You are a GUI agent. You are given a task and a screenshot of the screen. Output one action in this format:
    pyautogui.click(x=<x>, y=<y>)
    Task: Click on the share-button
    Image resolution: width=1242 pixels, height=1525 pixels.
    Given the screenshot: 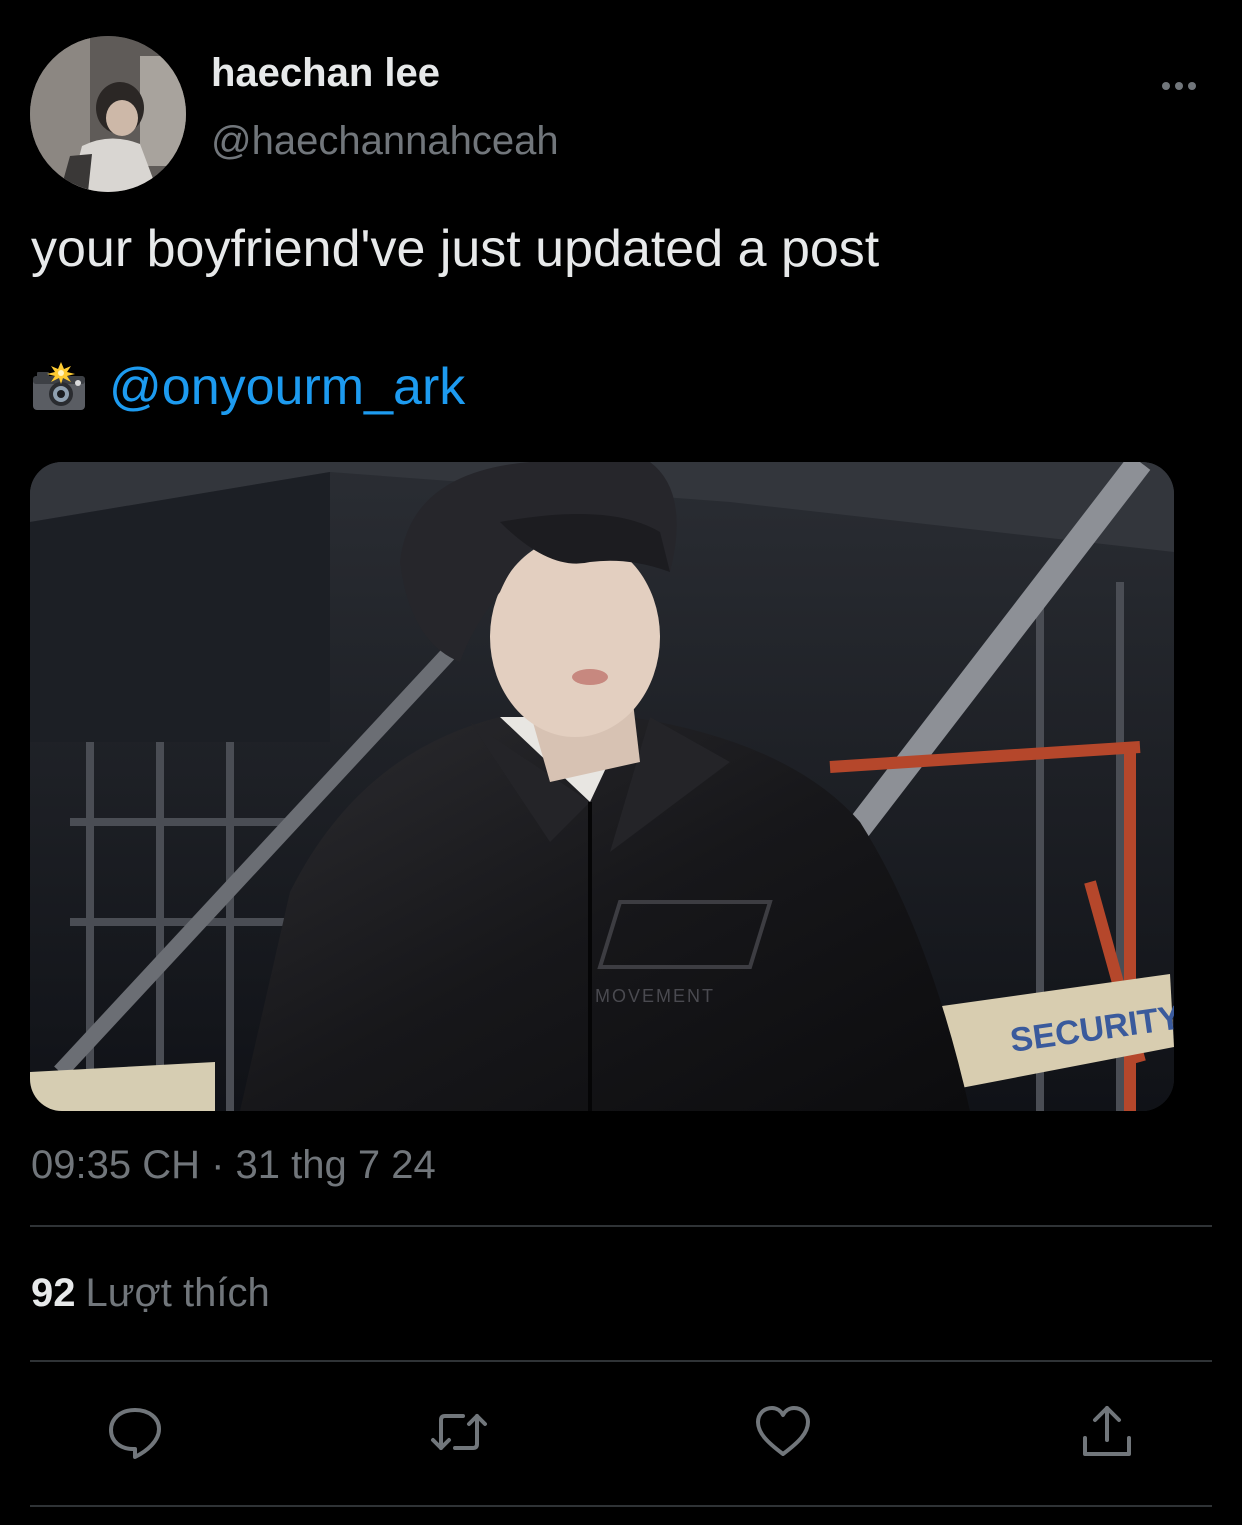 What is the action you would take?
    pyautogui.click(x=1107, y=1432)
    